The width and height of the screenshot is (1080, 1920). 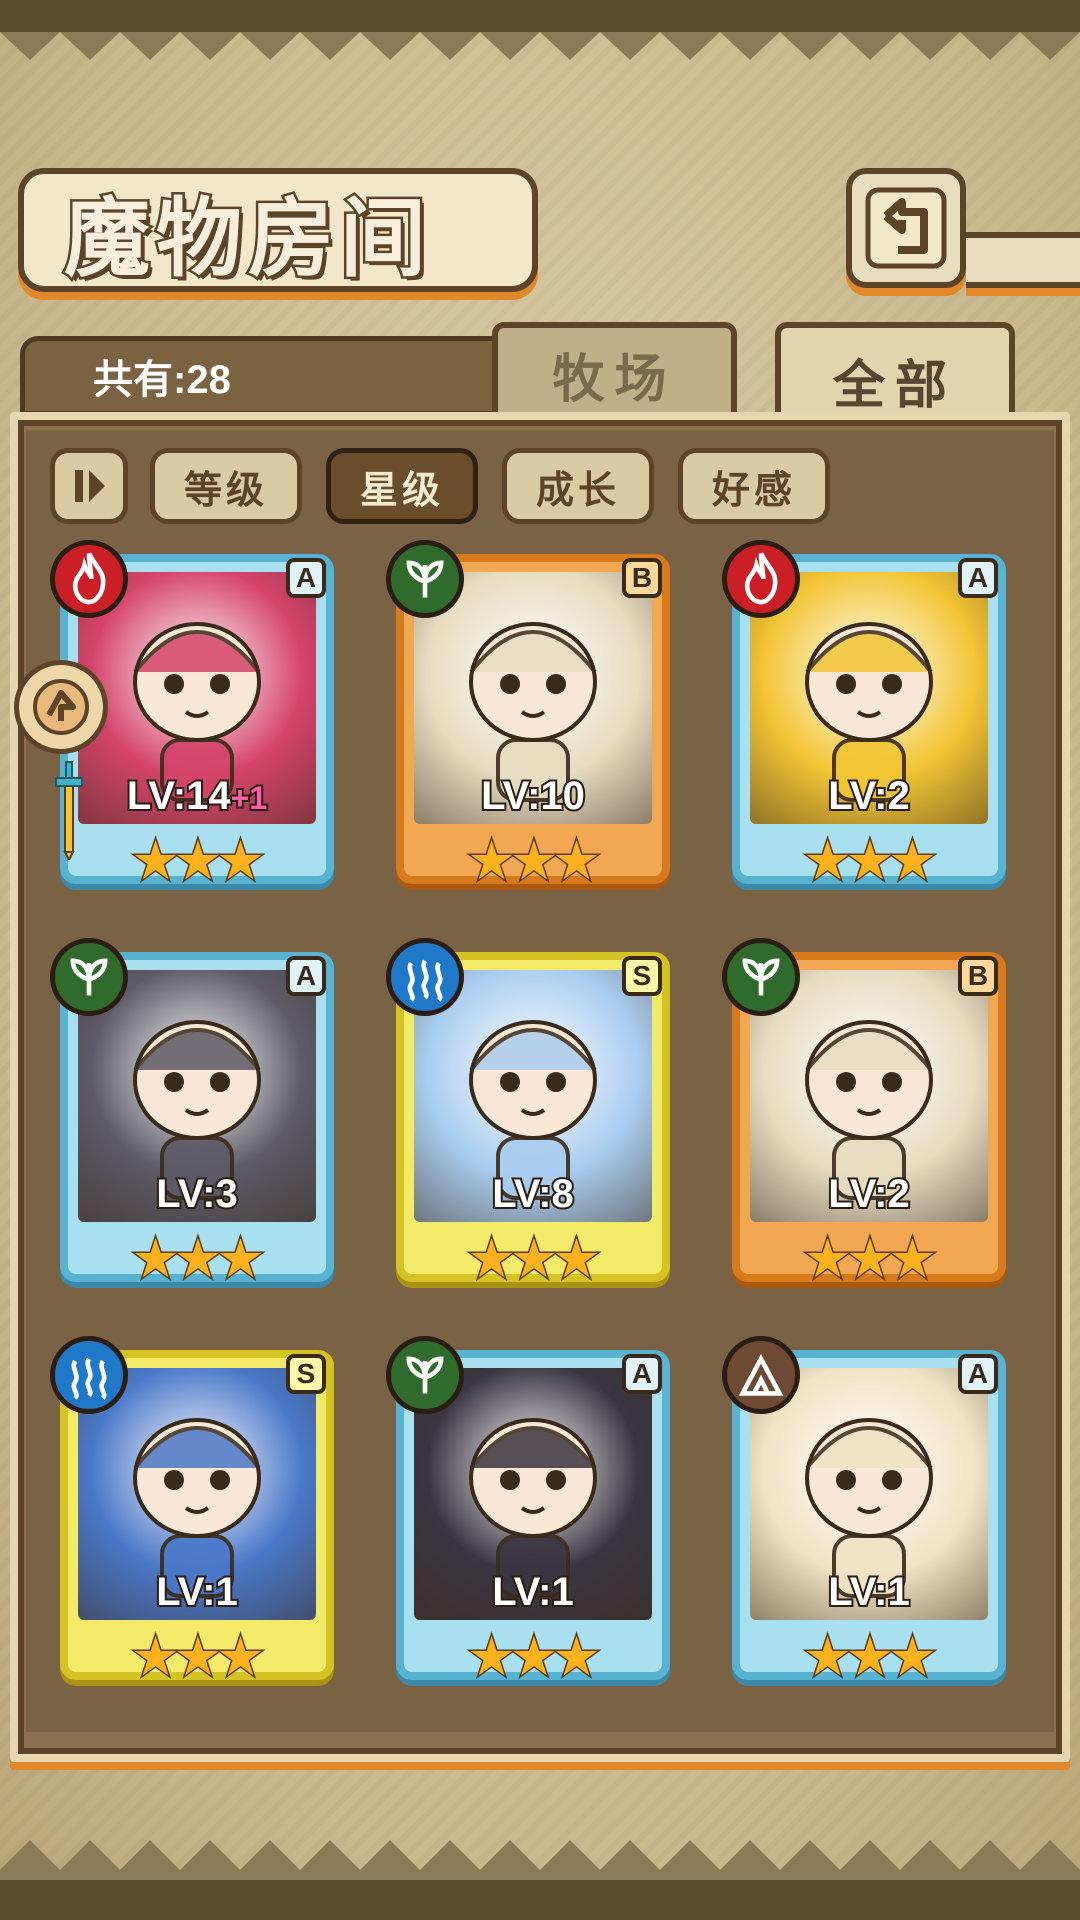 I want to click on level-value: LV:14, so click(x=179, y=796).